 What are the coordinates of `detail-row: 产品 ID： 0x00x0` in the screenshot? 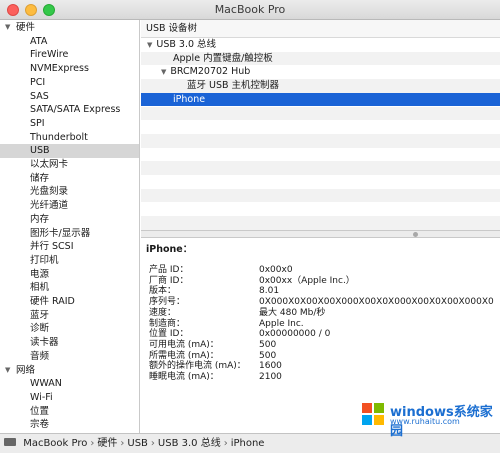 It's located at (324, 270).